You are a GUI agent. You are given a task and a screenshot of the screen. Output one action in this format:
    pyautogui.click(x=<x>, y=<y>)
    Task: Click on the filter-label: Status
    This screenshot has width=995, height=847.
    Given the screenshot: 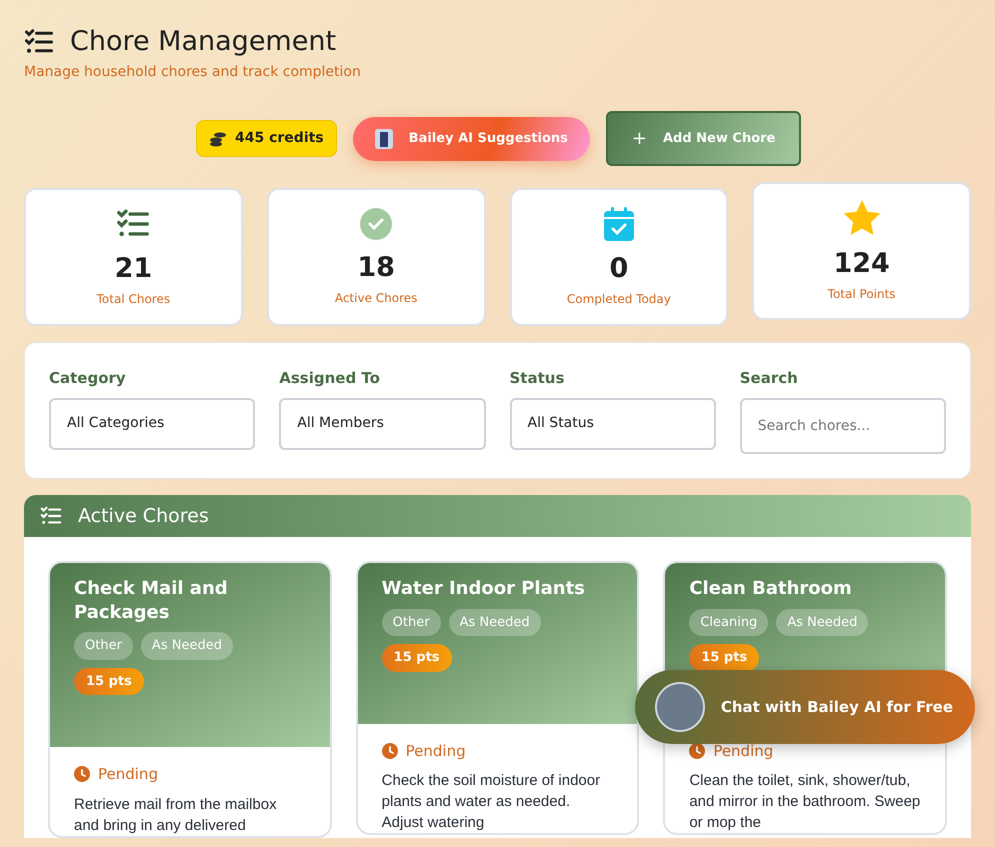 What is the action you would take?
    pyautogui.click(x=538, y=379)
    